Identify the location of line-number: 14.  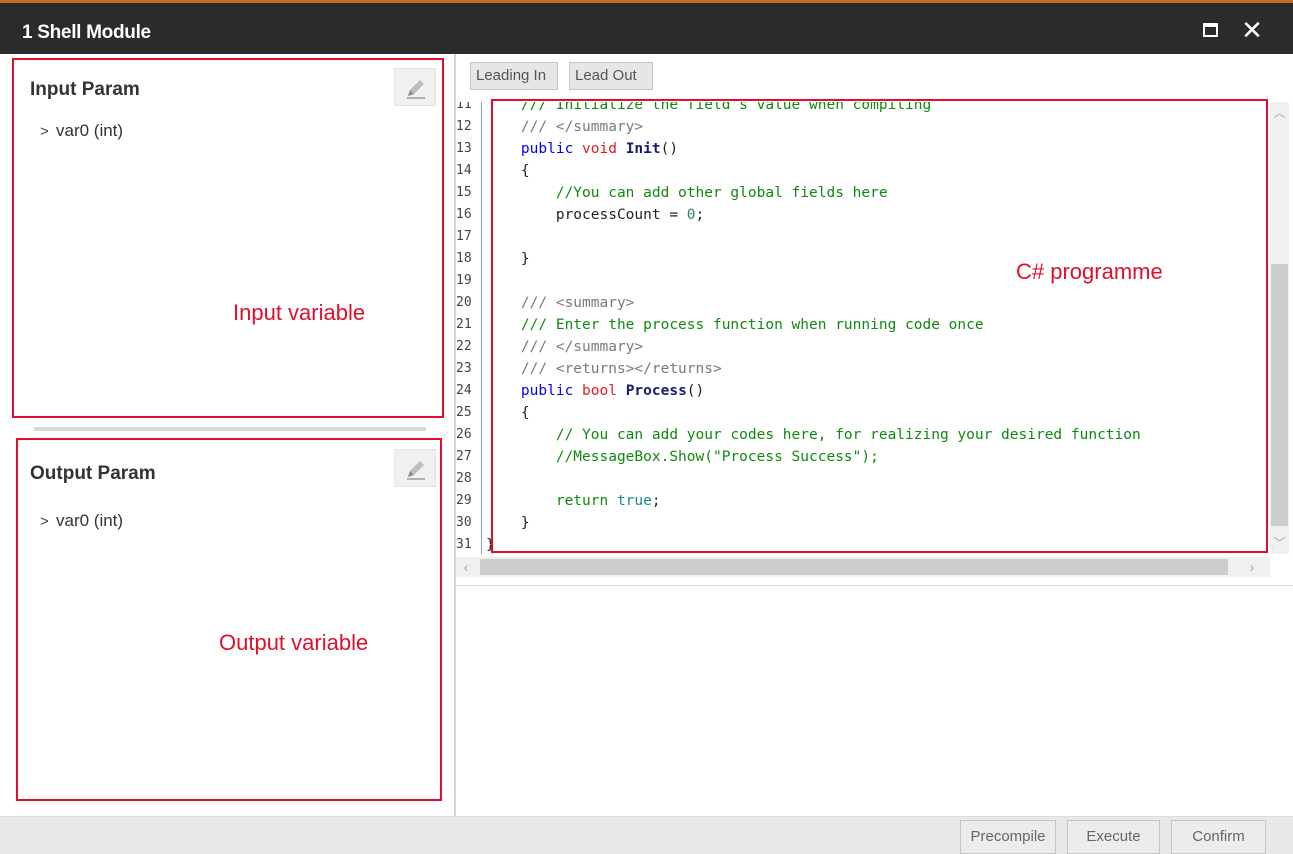
(464, 170).